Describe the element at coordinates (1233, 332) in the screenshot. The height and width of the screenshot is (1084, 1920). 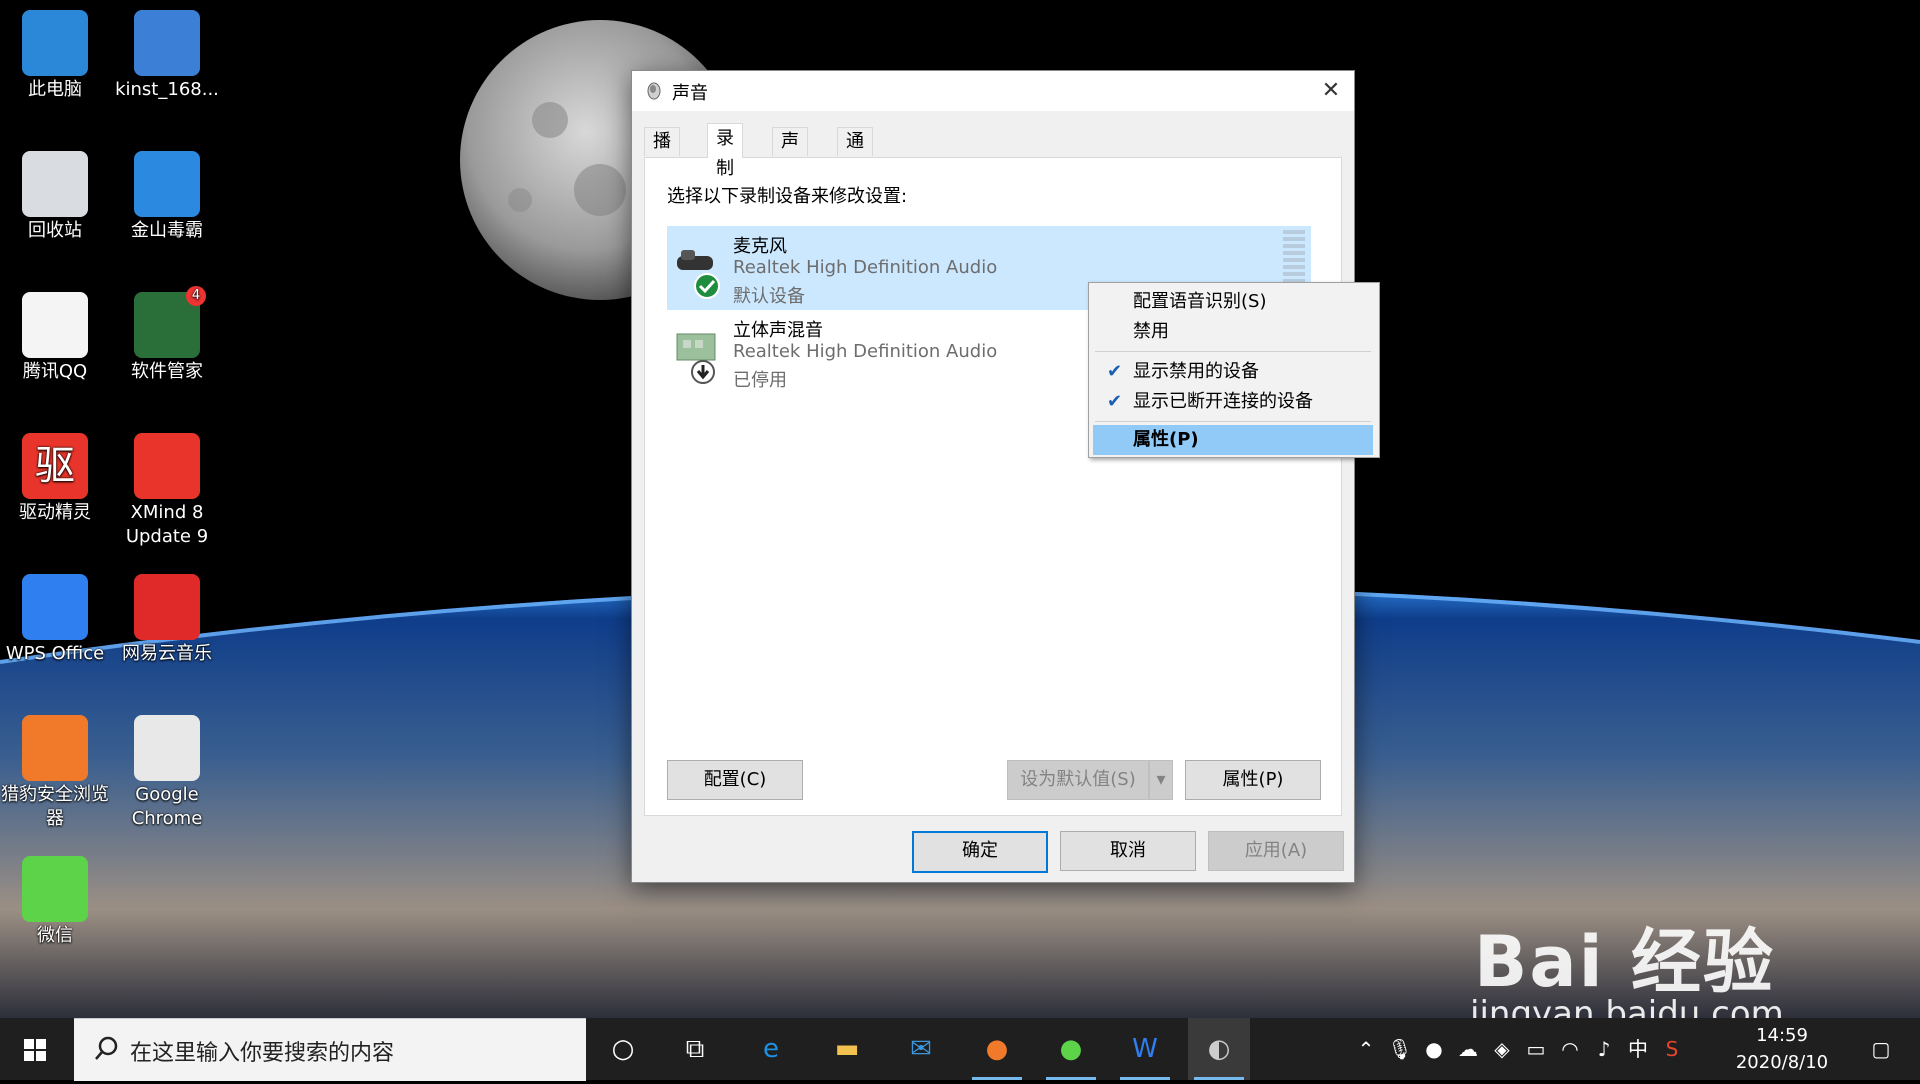
I see `menu-item-disable: 禁用` at that location.